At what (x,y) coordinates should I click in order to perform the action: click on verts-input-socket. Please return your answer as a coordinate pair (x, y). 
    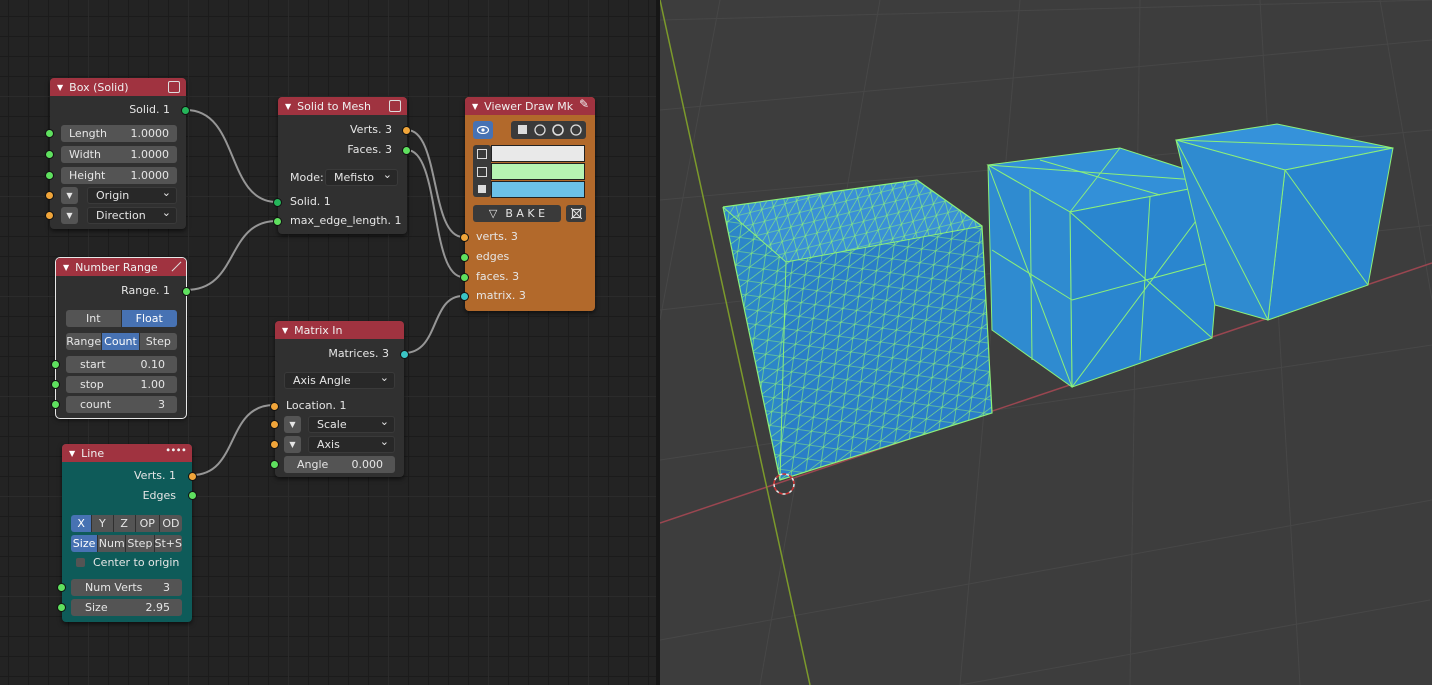
    Looking at the image, I should click on (464, 237).